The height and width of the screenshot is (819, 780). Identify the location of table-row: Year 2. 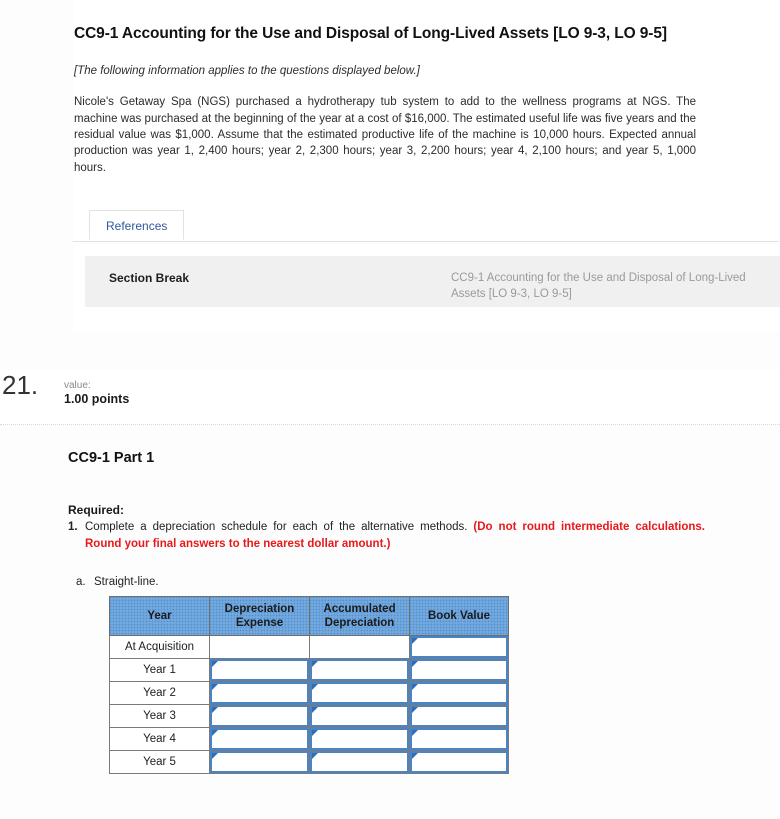
(309, 693).